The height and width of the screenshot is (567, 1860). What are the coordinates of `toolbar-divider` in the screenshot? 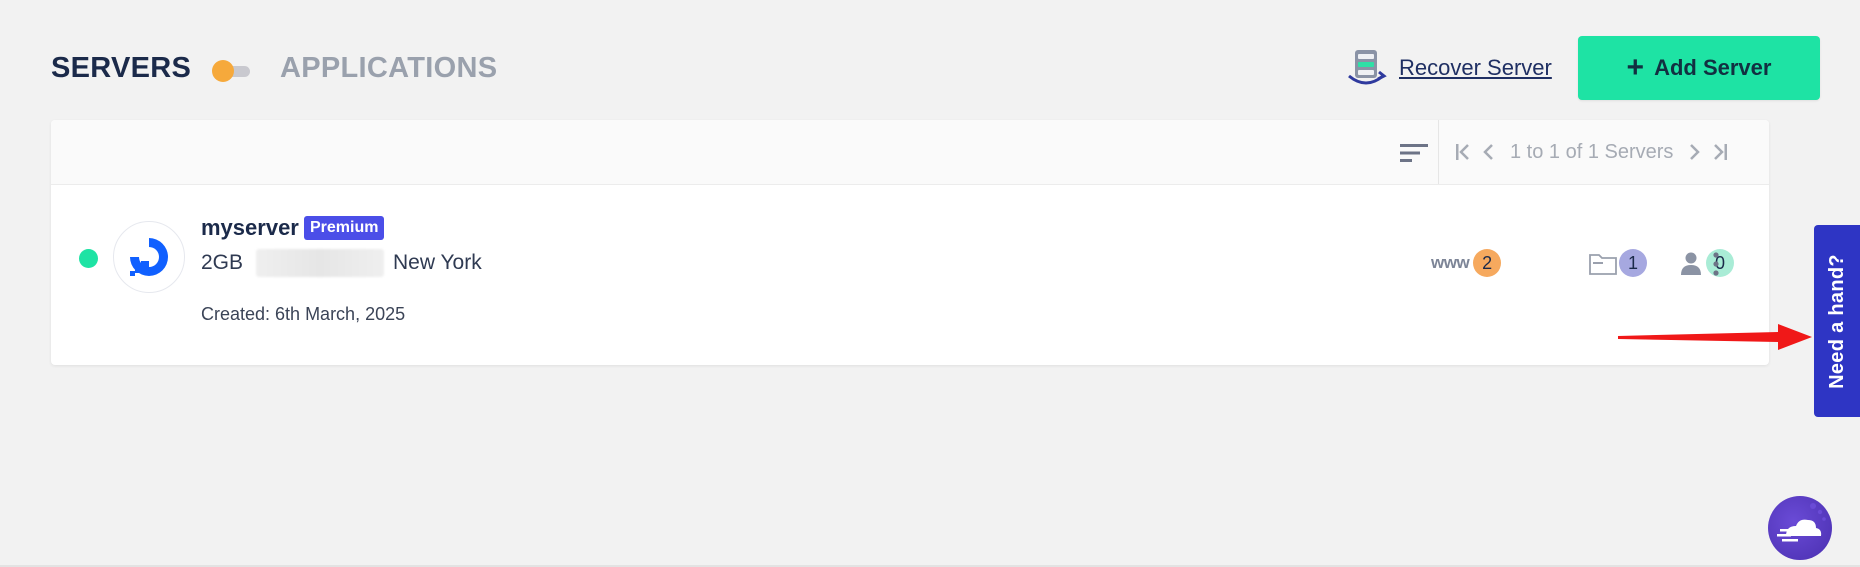 It's located at (1438, 152).